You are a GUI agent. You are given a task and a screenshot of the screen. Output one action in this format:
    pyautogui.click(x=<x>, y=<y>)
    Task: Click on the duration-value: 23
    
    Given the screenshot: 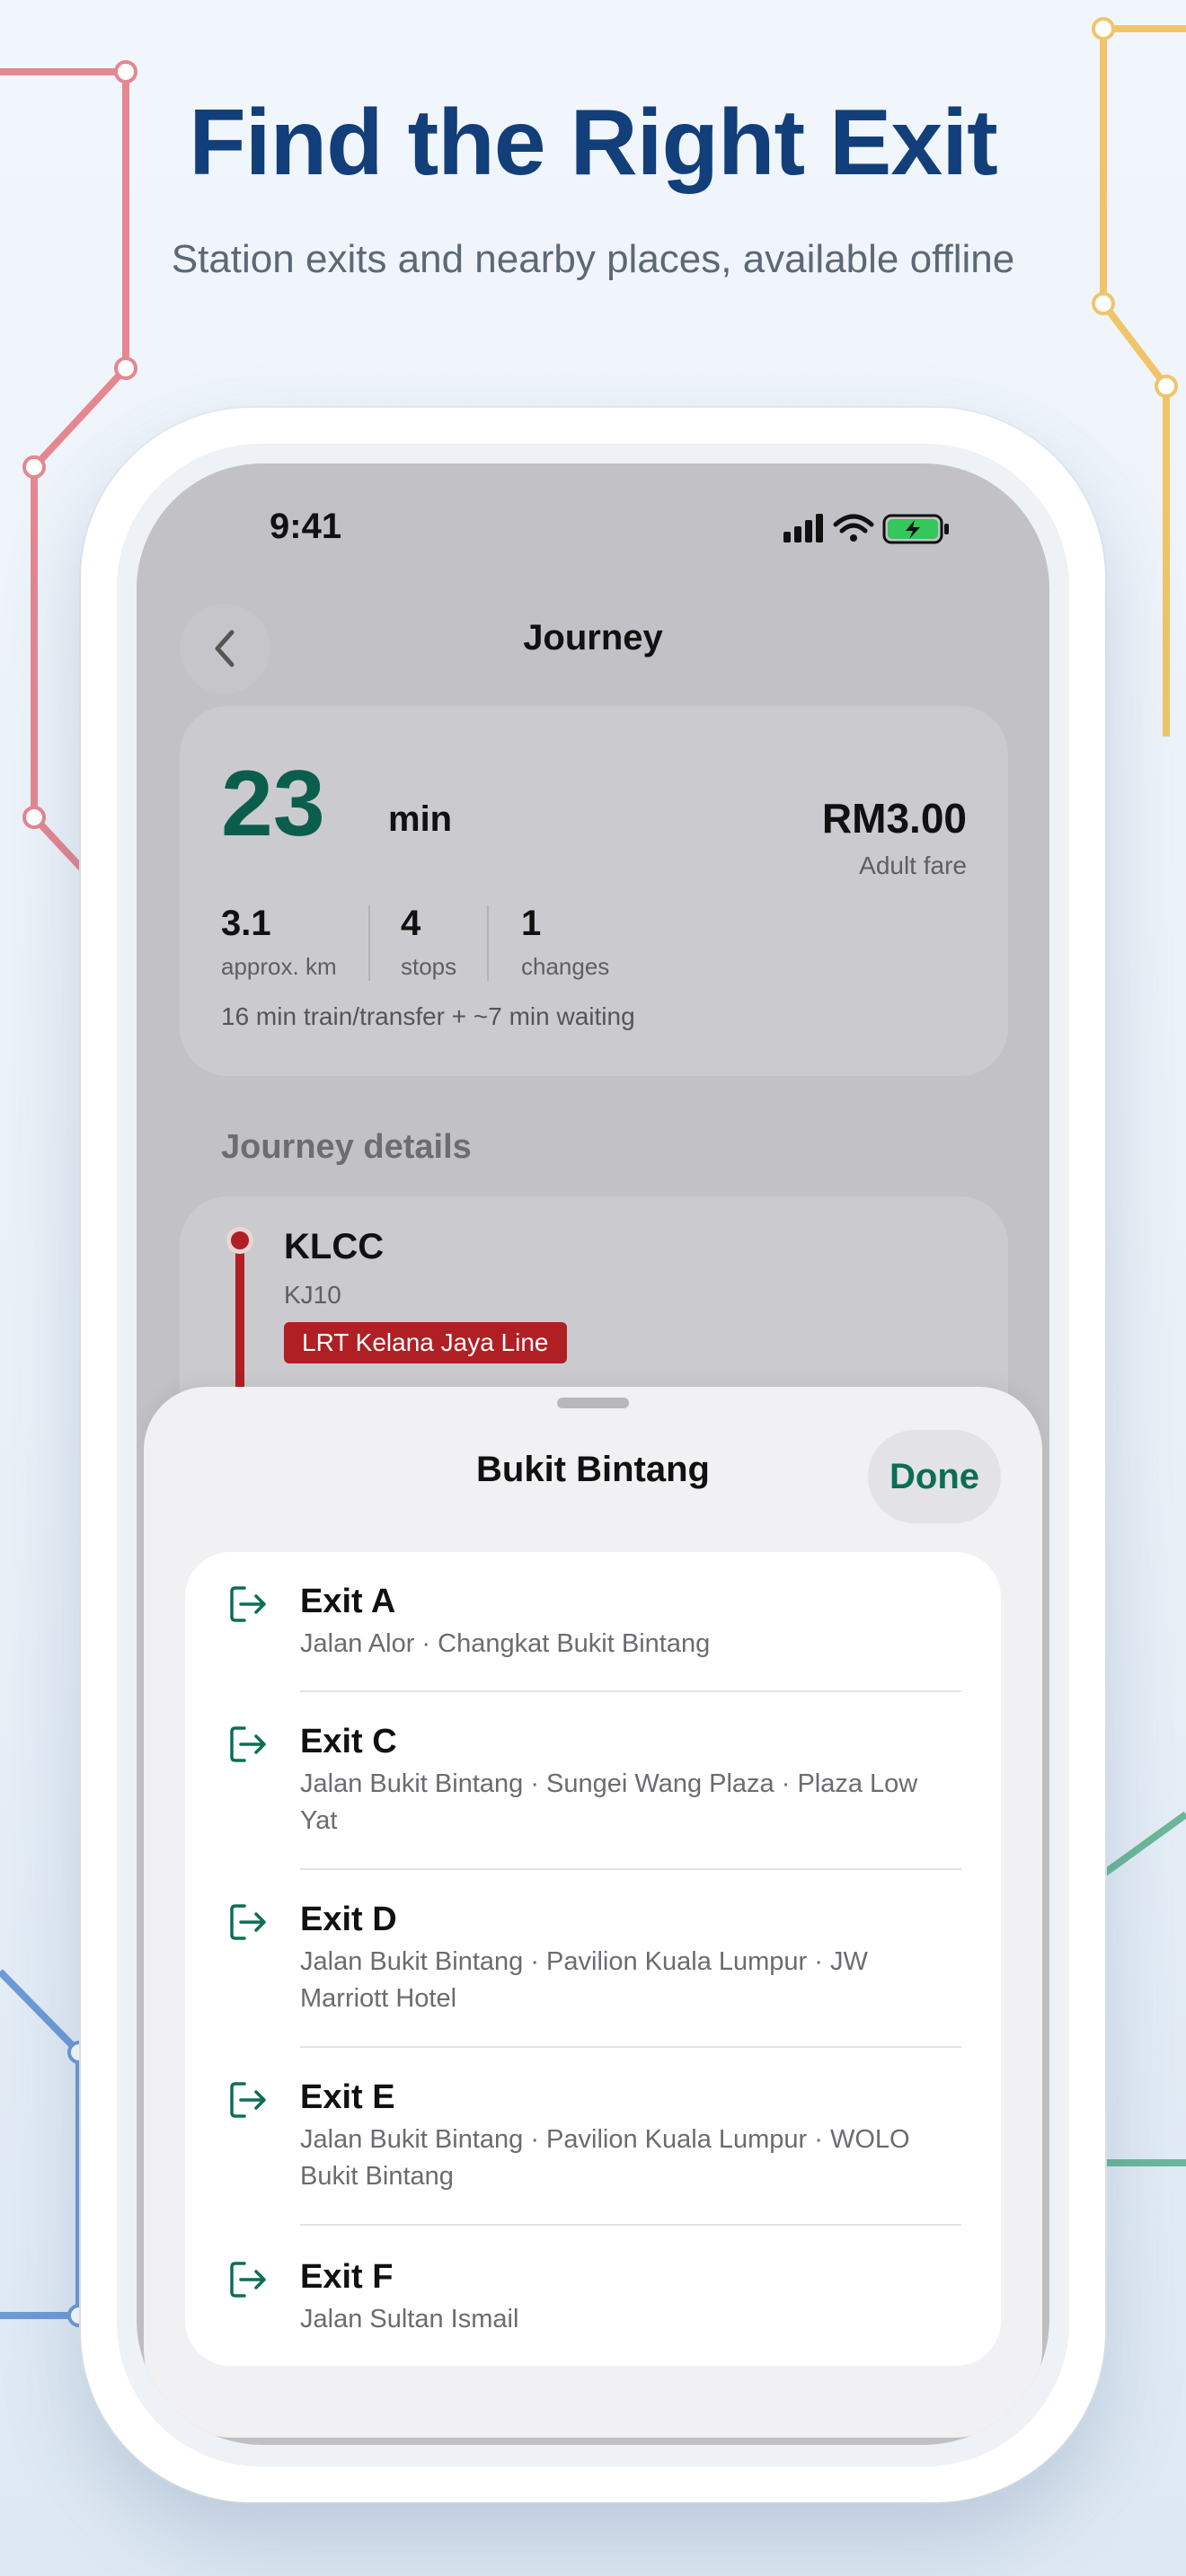 What is the action you would take?
    pyautogui.click(x=273, y=804)
    